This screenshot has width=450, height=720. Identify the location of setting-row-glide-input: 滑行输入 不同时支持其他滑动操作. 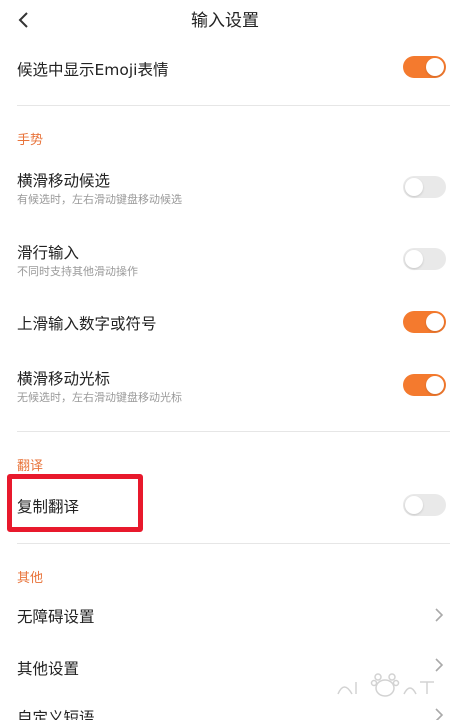
(225, 263).